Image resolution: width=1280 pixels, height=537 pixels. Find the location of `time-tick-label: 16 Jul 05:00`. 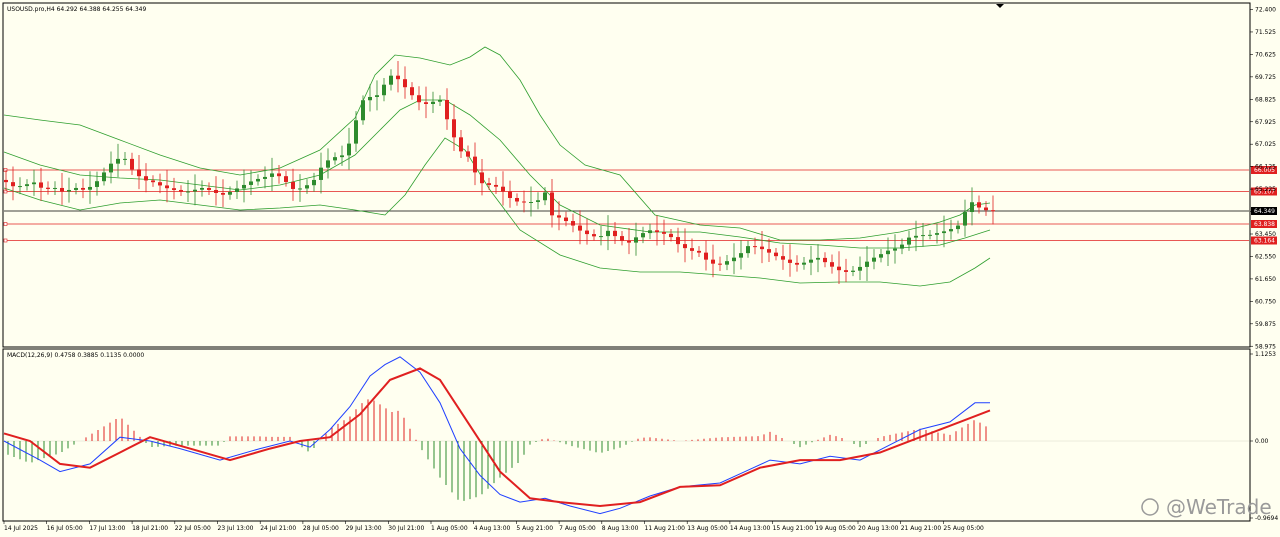

time-tick-label: 16 Jul 05:00 is located at coordinates (65, 528).